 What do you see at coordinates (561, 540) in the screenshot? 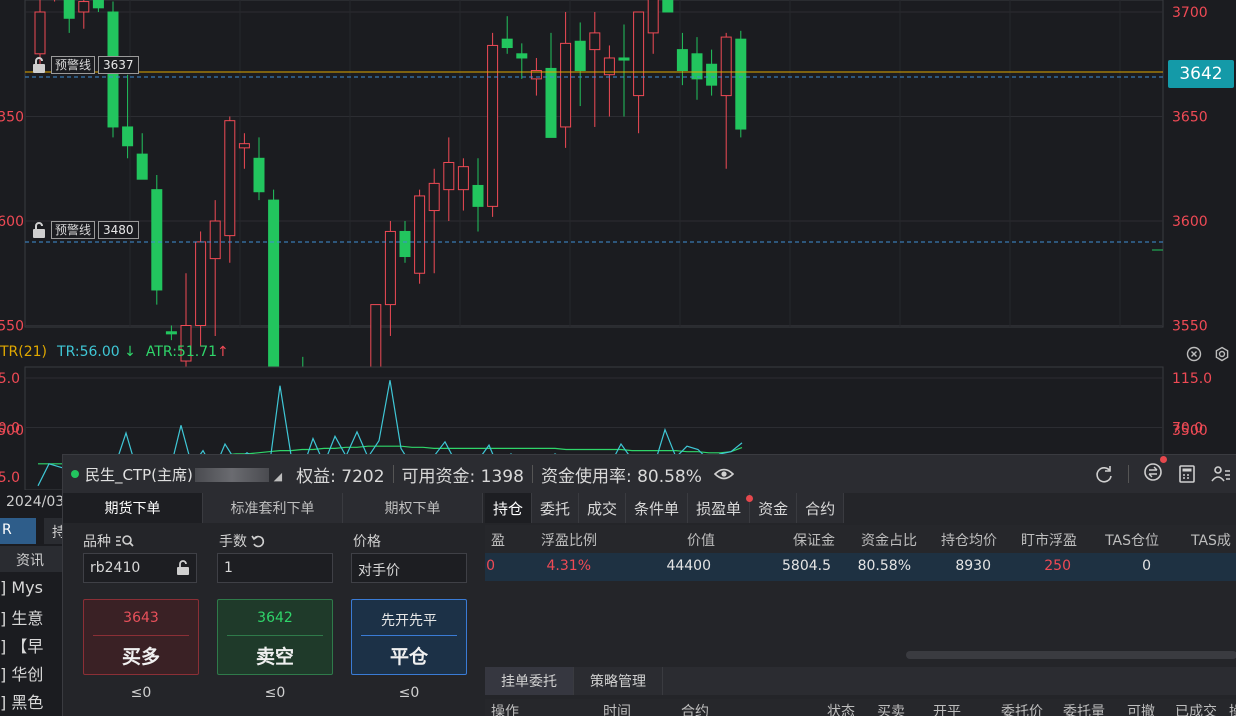
I see `col-header: 浮盈比例` at bounding box center [561, 540].